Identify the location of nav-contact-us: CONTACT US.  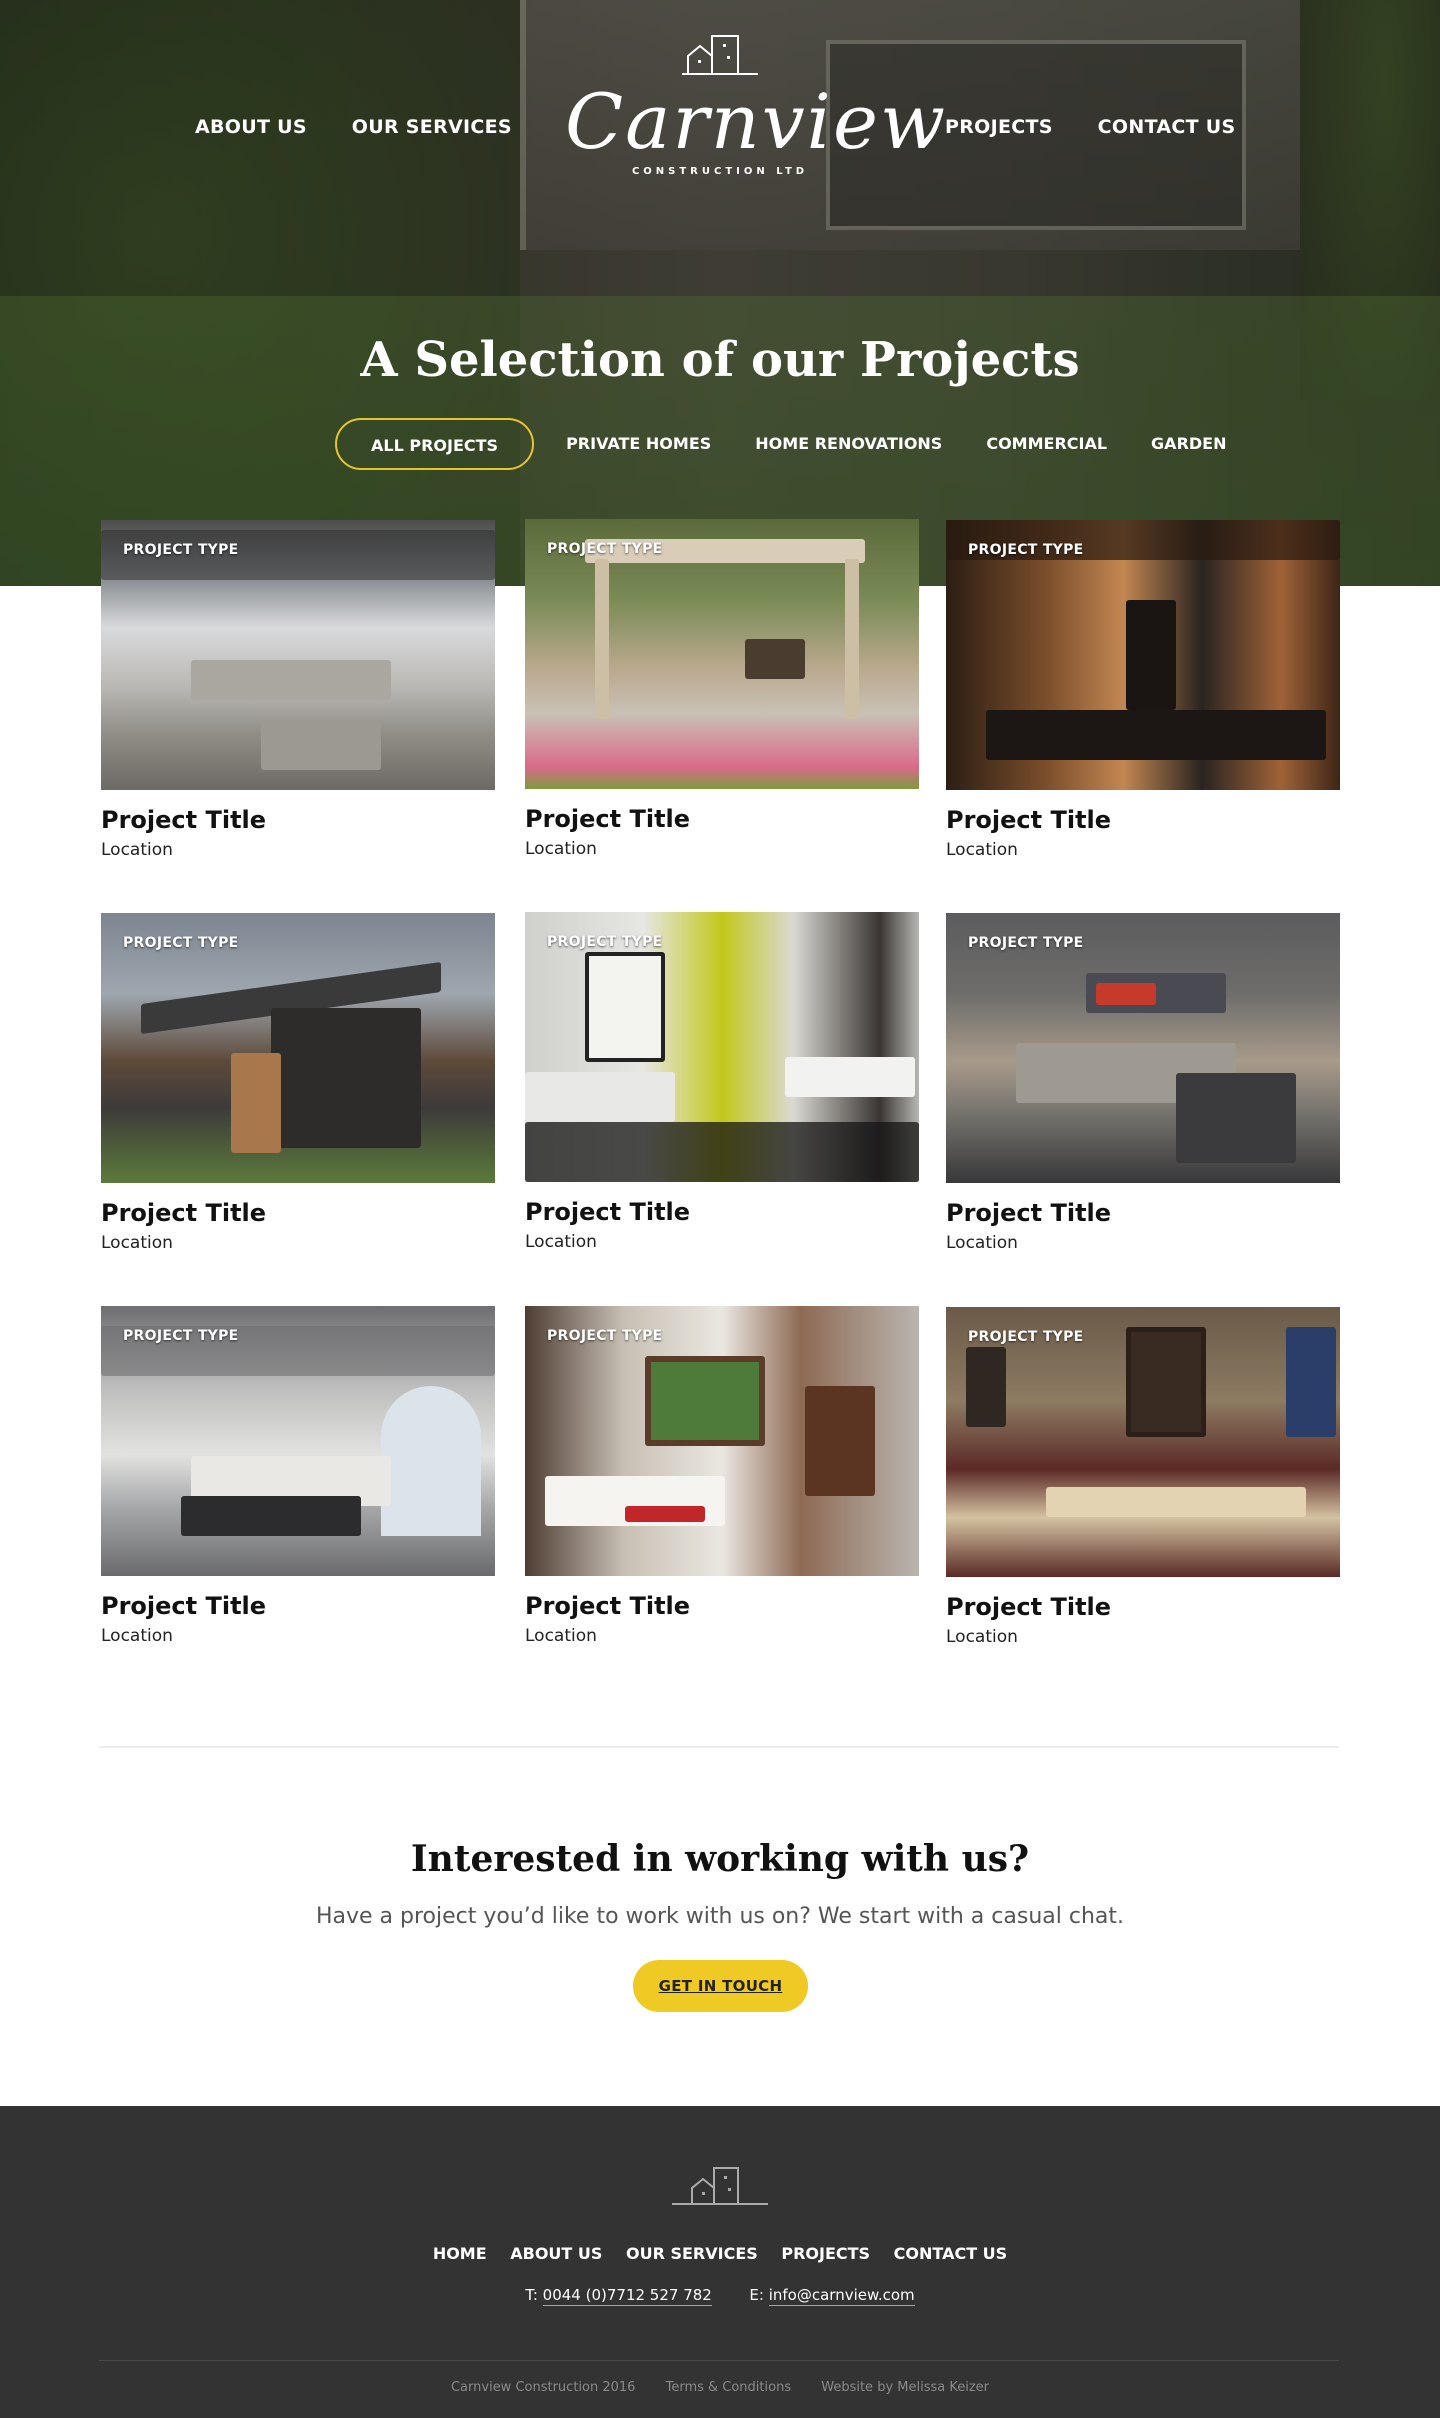
(1167, 127).